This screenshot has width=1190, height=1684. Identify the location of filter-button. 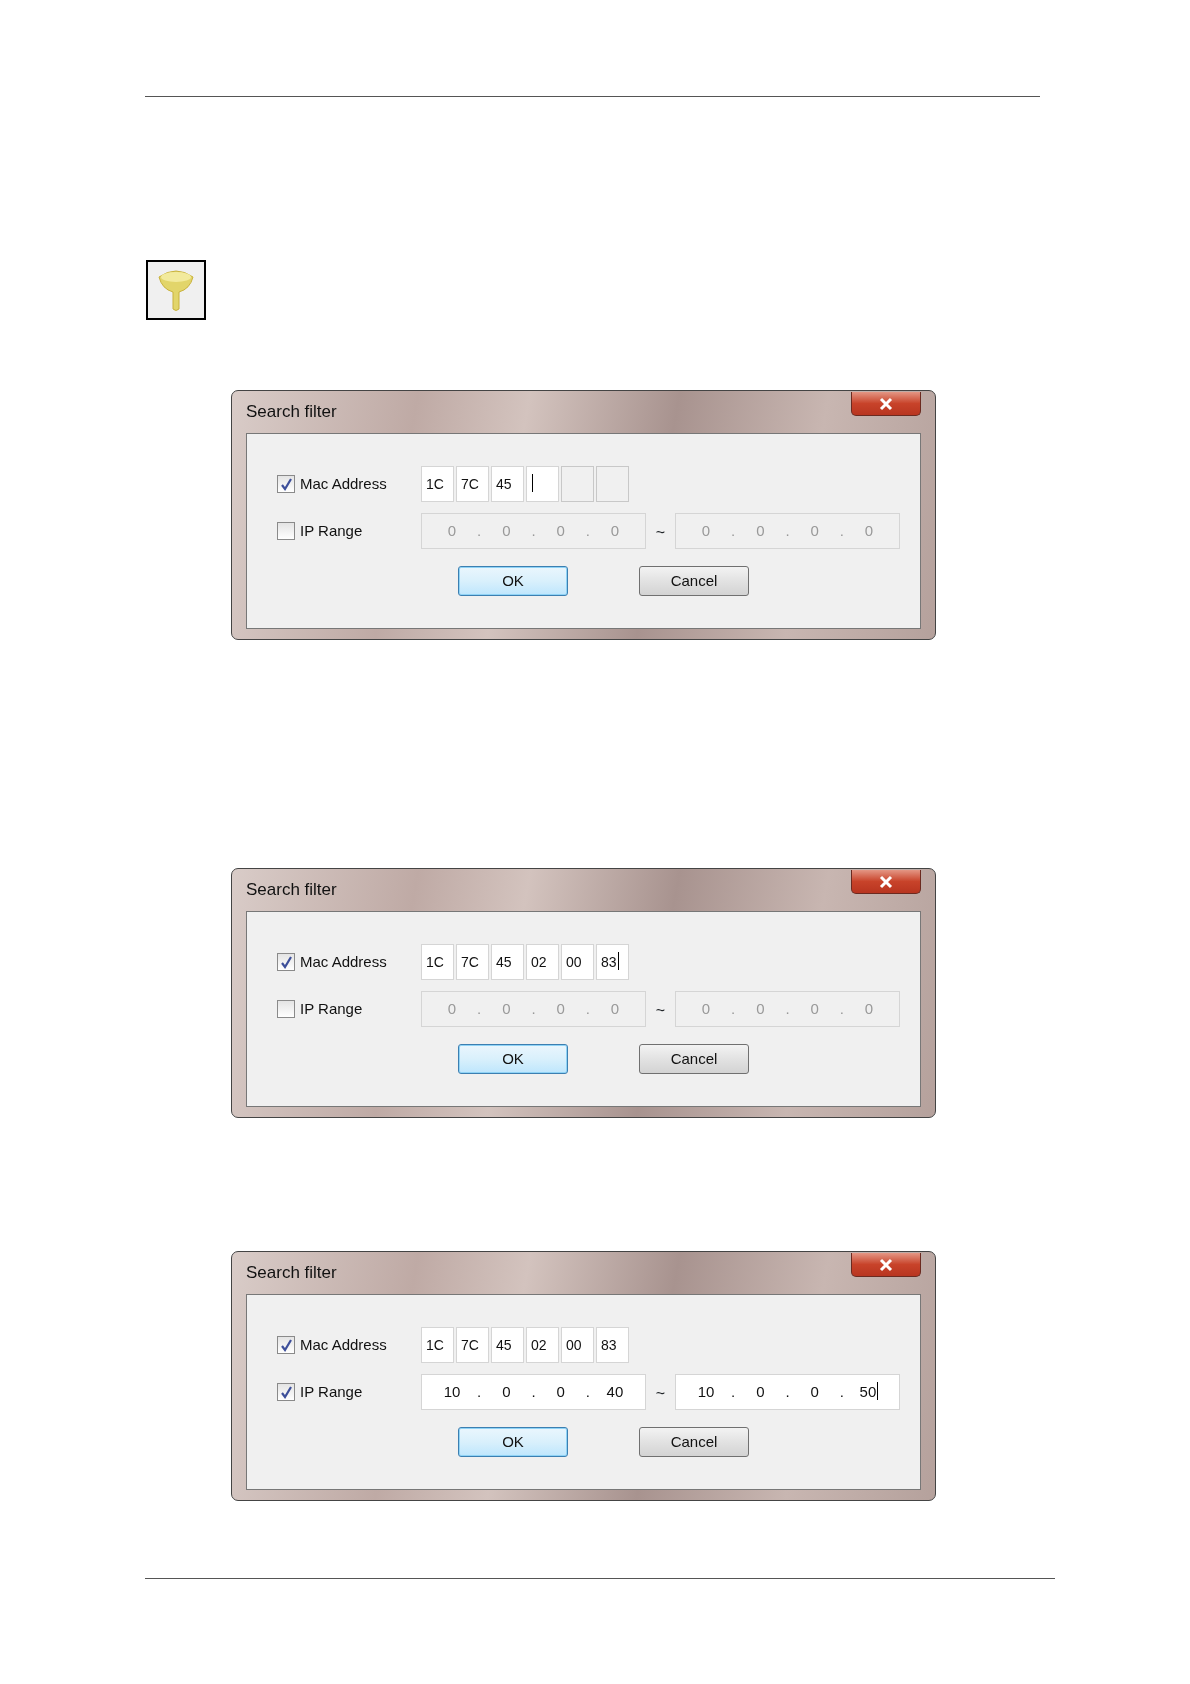
(176, 290).